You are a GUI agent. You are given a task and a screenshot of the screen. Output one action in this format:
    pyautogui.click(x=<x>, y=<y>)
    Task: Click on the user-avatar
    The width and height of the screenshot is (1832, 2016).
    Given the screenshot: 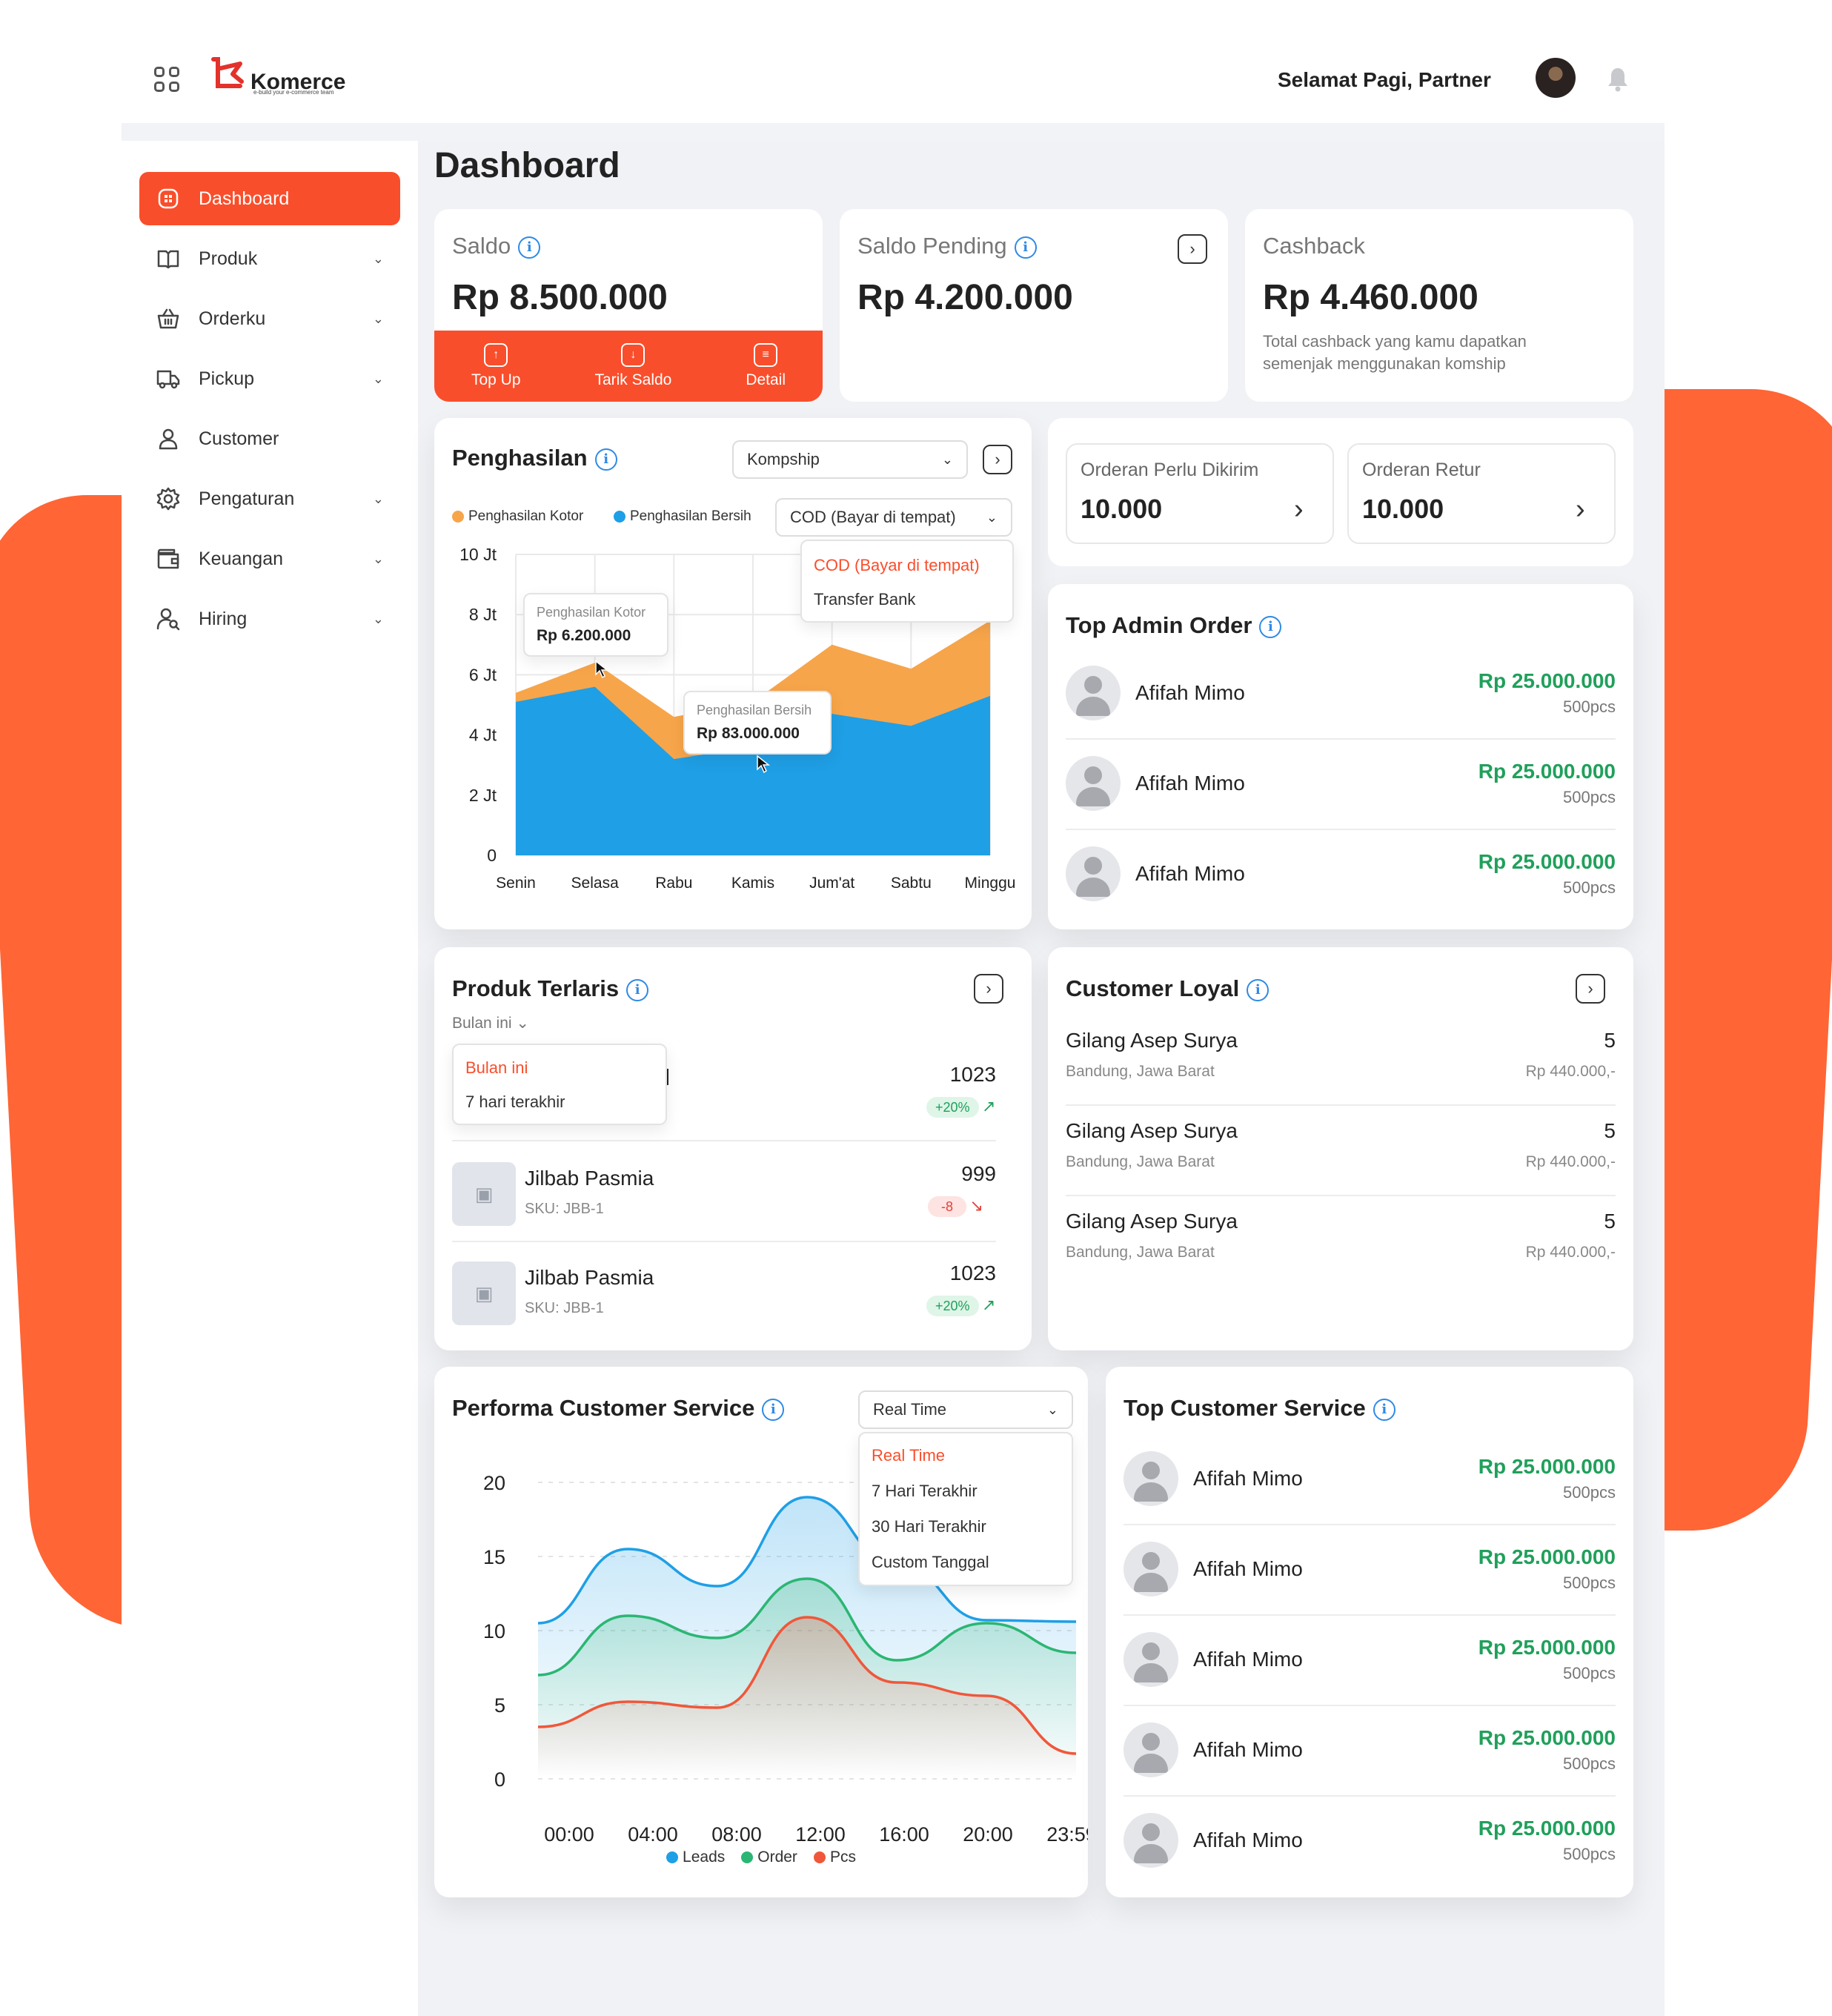 What is the action you would take?
    pyautogui.click(x=1556, y=78)
    